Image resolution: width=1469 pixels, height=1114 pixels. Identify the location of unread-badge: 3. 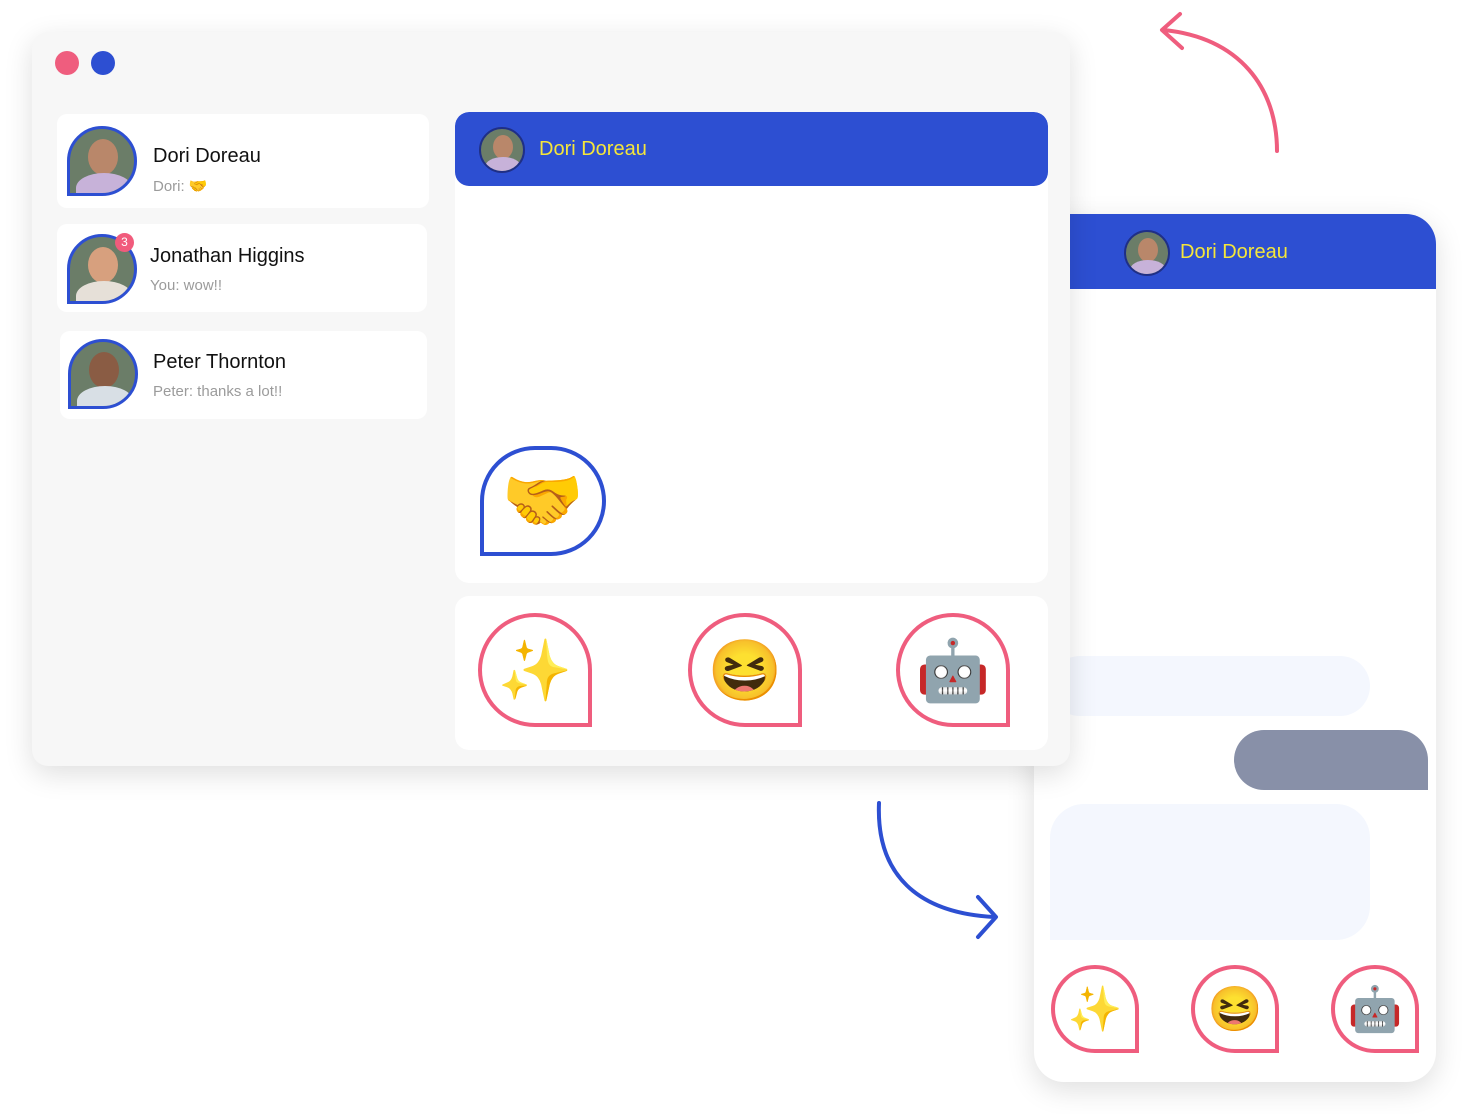
(124, 242).